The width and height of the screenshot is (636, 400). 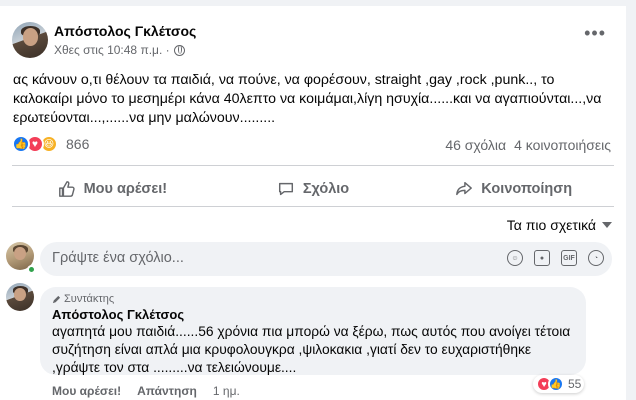 I want to click on reaction-count: 866, so click(x=77, y=144).